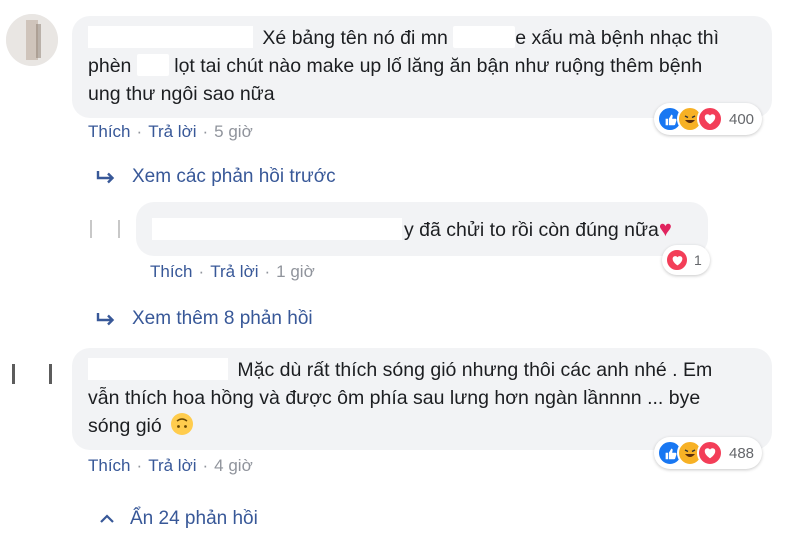 The image size is (800, 539). I want to click on reply-actions: Thích · Trả lời · 1 giờ, so click(232, 271).